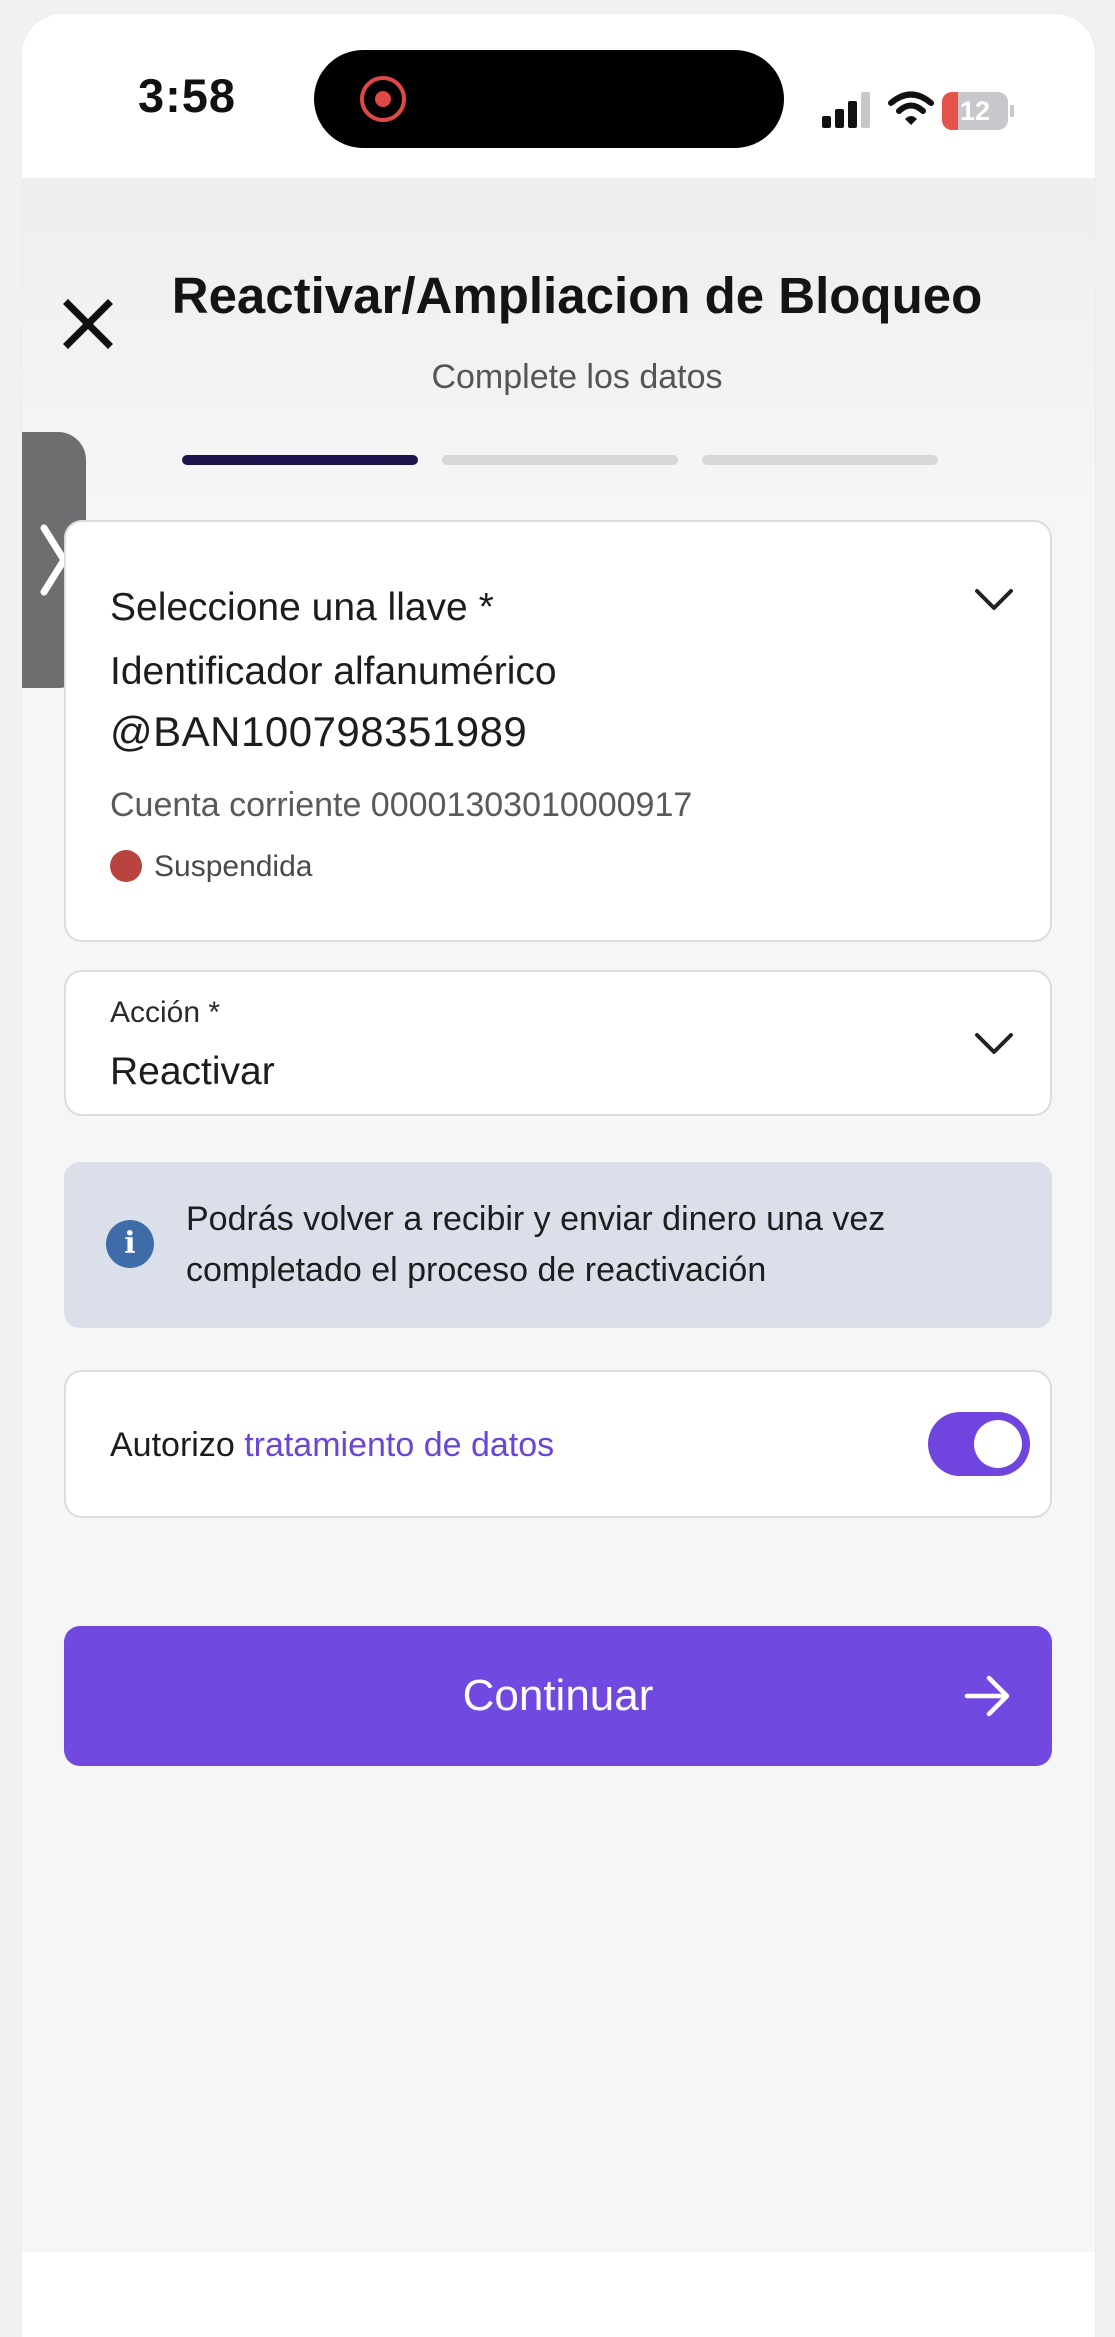 The width and height of the screenshot is (1115, 2337). What do you see at coordinates (558, 348) in the screenshot?
I see `header-background` at bounding box center [558, 348].